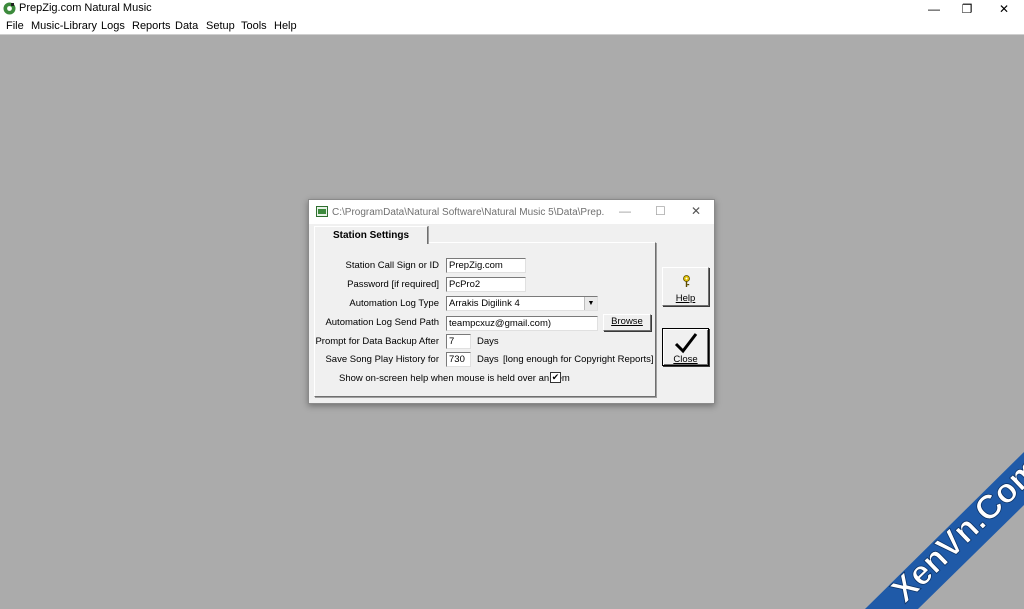 The height and width of the screenshot is (609, 1024). Describe the element at coordinates (9, 8) in the screenshot. I see `app-icon` at that location.